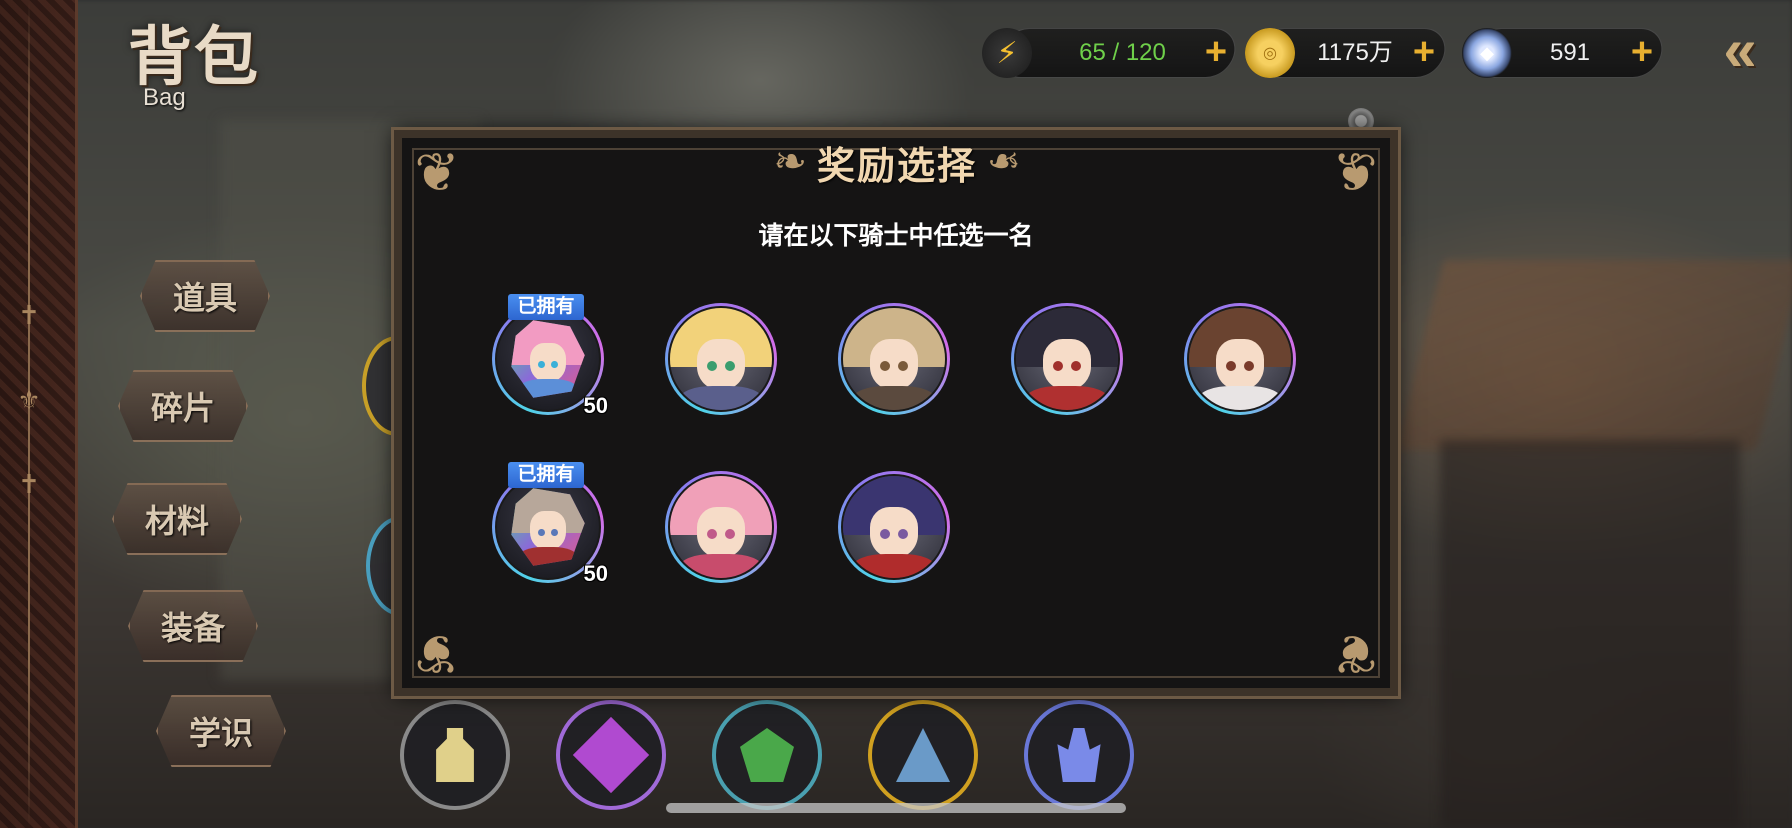  I want to click on back-arrow-icon: «, so click(1740, 49).